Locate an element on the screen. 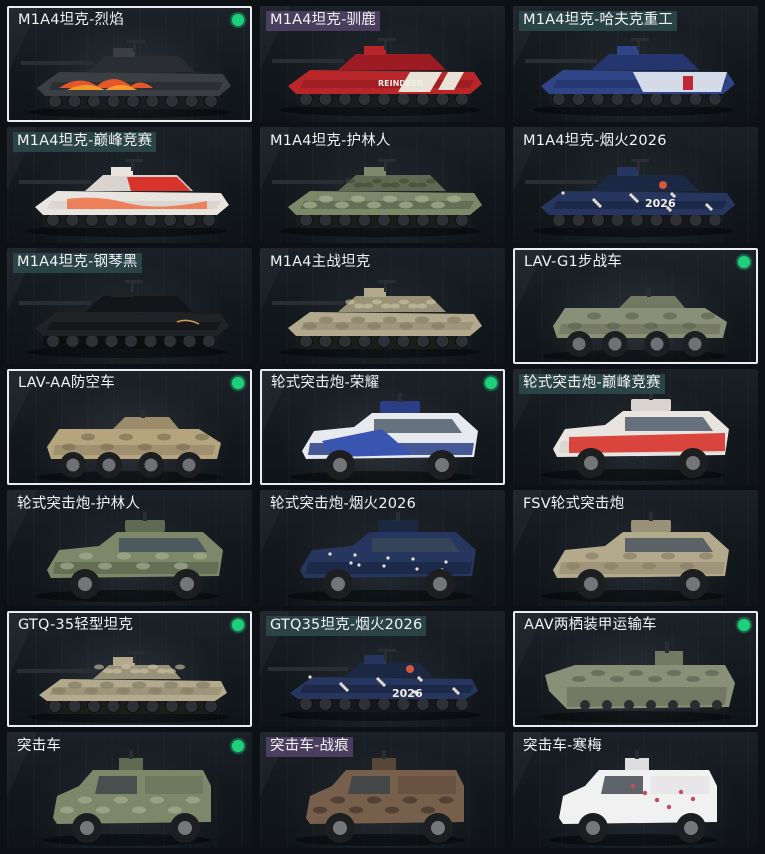 Image resolution: width=765 pixels, height=854 pixels. vehicle-name: M1A4坦克-烈焰 is located at coordinates (71, 20).